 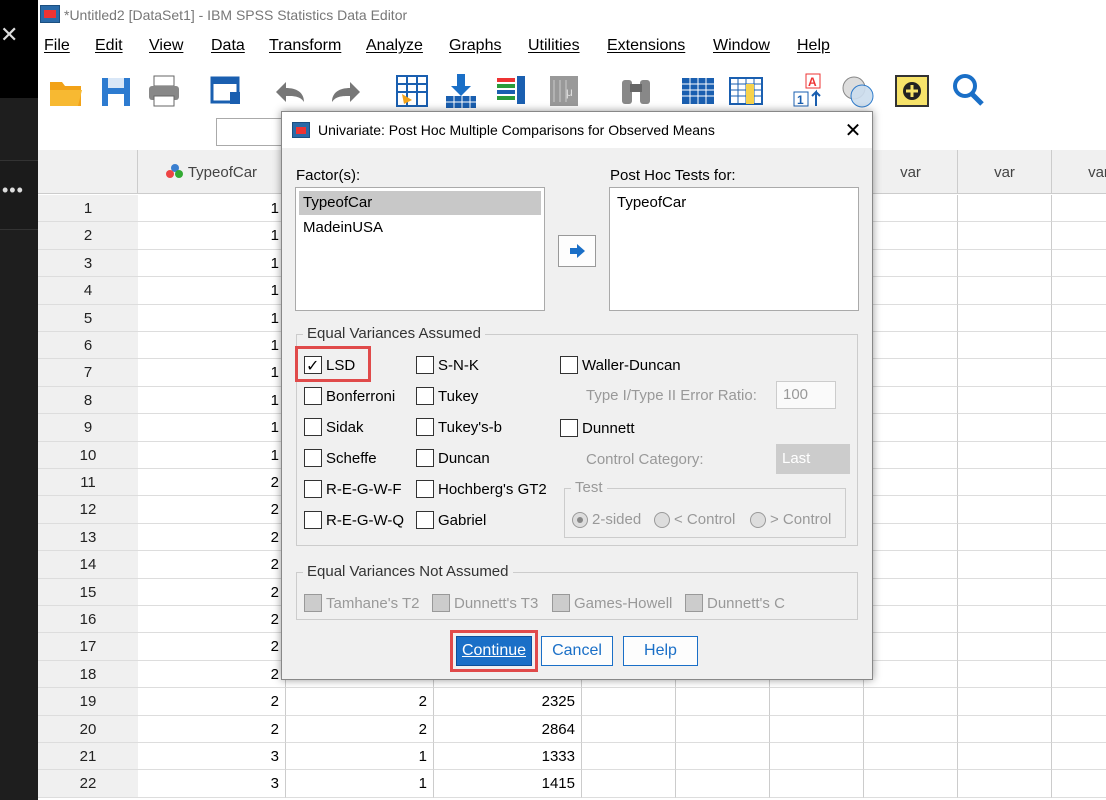 What do you see at coordinates (57, 46) in the screenshot?
I see `menu-file: File` at bounding box center [57, 46].